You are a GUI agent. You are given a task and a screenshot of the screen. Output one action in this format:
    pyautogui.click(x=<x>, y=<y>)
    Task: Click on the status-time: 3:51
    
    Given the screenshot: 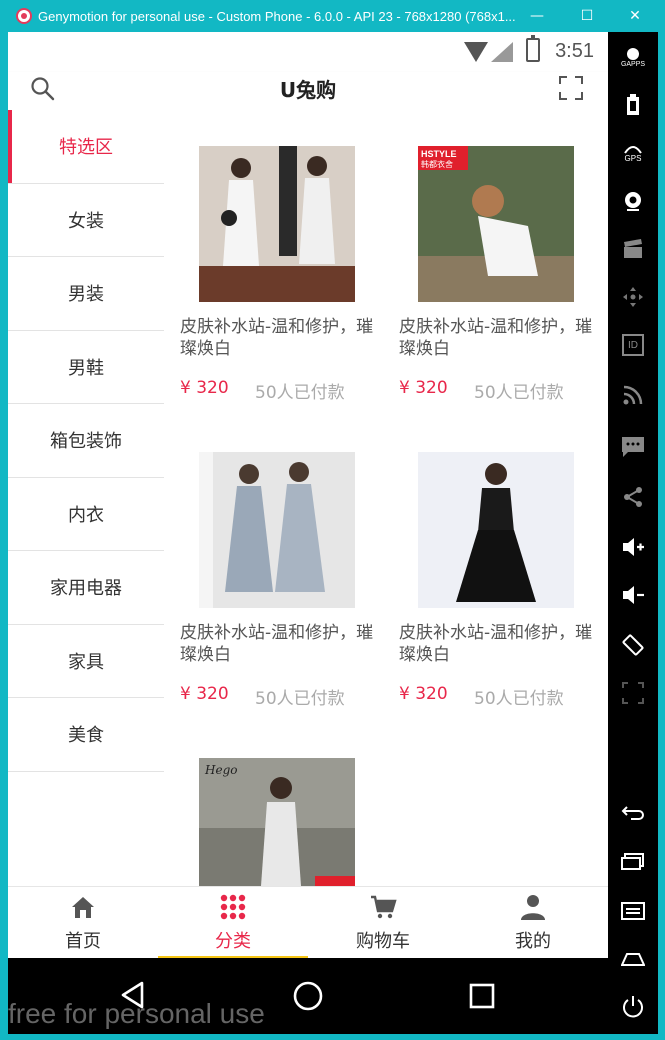 What is the action you would take?
    pyautogui.click(x=574, y=51)
    